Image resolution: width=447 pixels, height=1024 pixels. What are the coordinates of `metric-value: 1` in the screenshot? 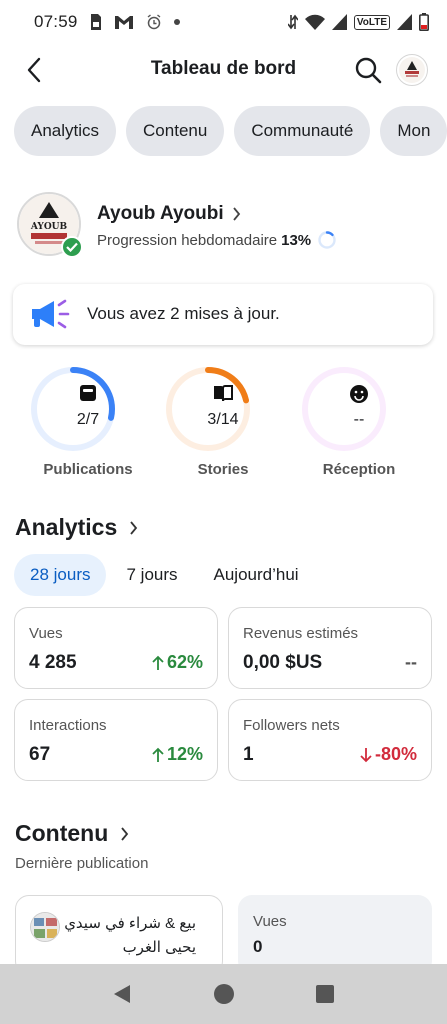 It's located at (248, 754).